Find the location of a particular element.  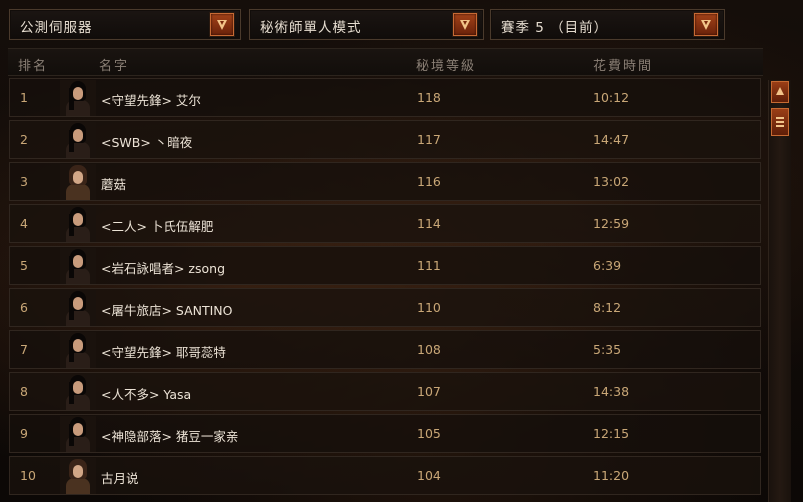

rank-value: 10 is located at coordinates (28, 475).